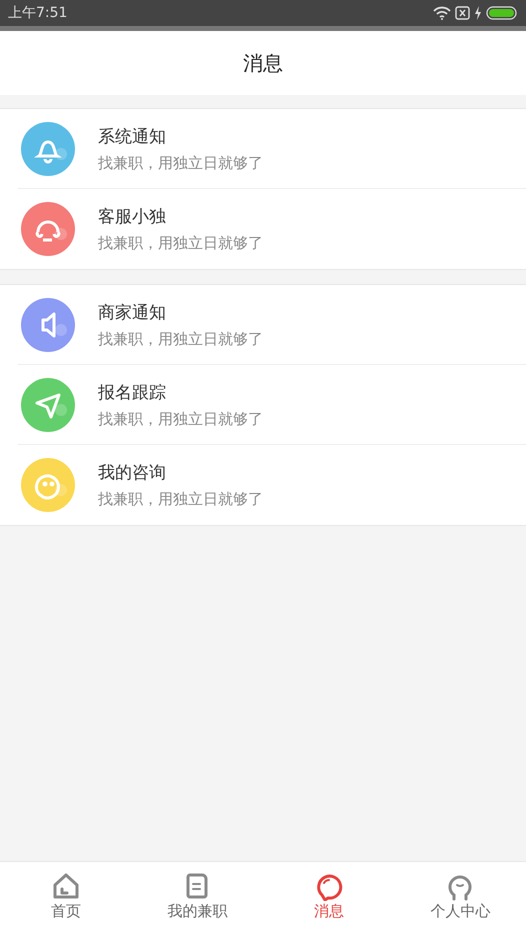 Image resolution: width=526 pixels, height=929 pixels. I want to click on message-item: 报名跟踪 找兼职，用独立日就够了, so click(263, 405).